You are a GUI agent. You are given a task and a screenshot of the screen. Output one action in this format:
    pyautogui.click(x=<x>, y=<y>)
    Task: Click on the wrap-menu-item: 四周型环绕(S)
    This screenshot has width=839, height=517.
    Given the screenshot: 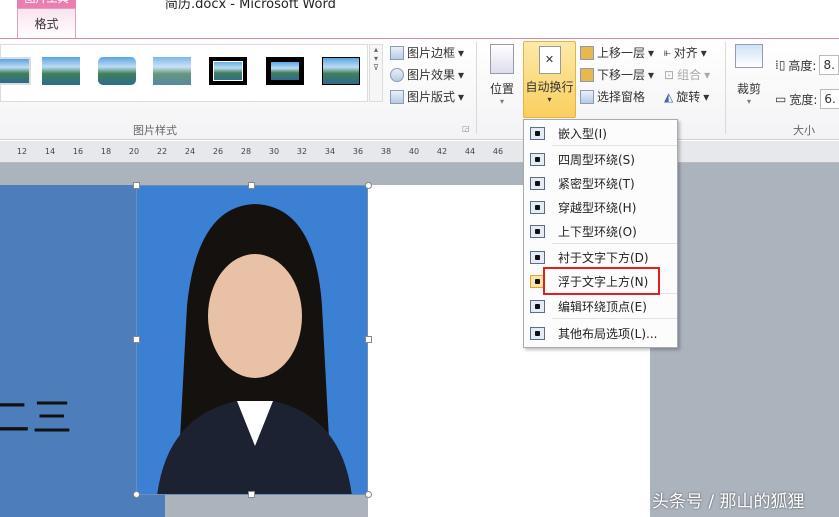 What is the action you would take?
    pyautogui.click(x=600, y=159)
    